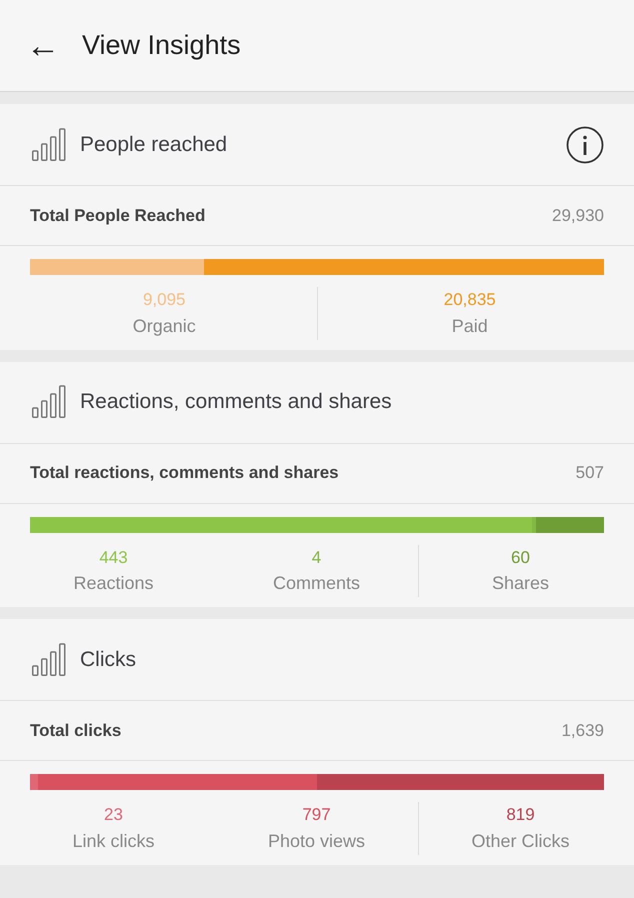 This screenshot has height=898, width=634. Describe the element at coordinates (578, 215) in the screenshot. I see `total-value: 29,930` at that location.